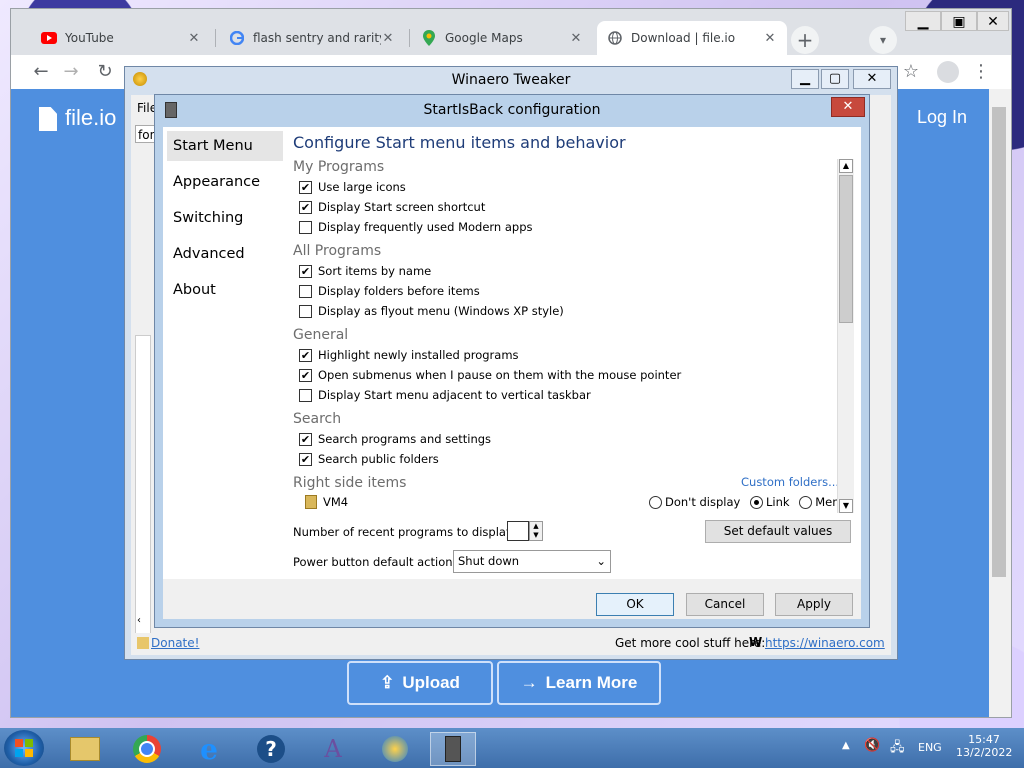 The image size is (1024, 768). What do you see at coordinates (825, 643) in the screenshot?
I see `winaero-site-link: https://winaero.com` at bounding box center [825, 643].